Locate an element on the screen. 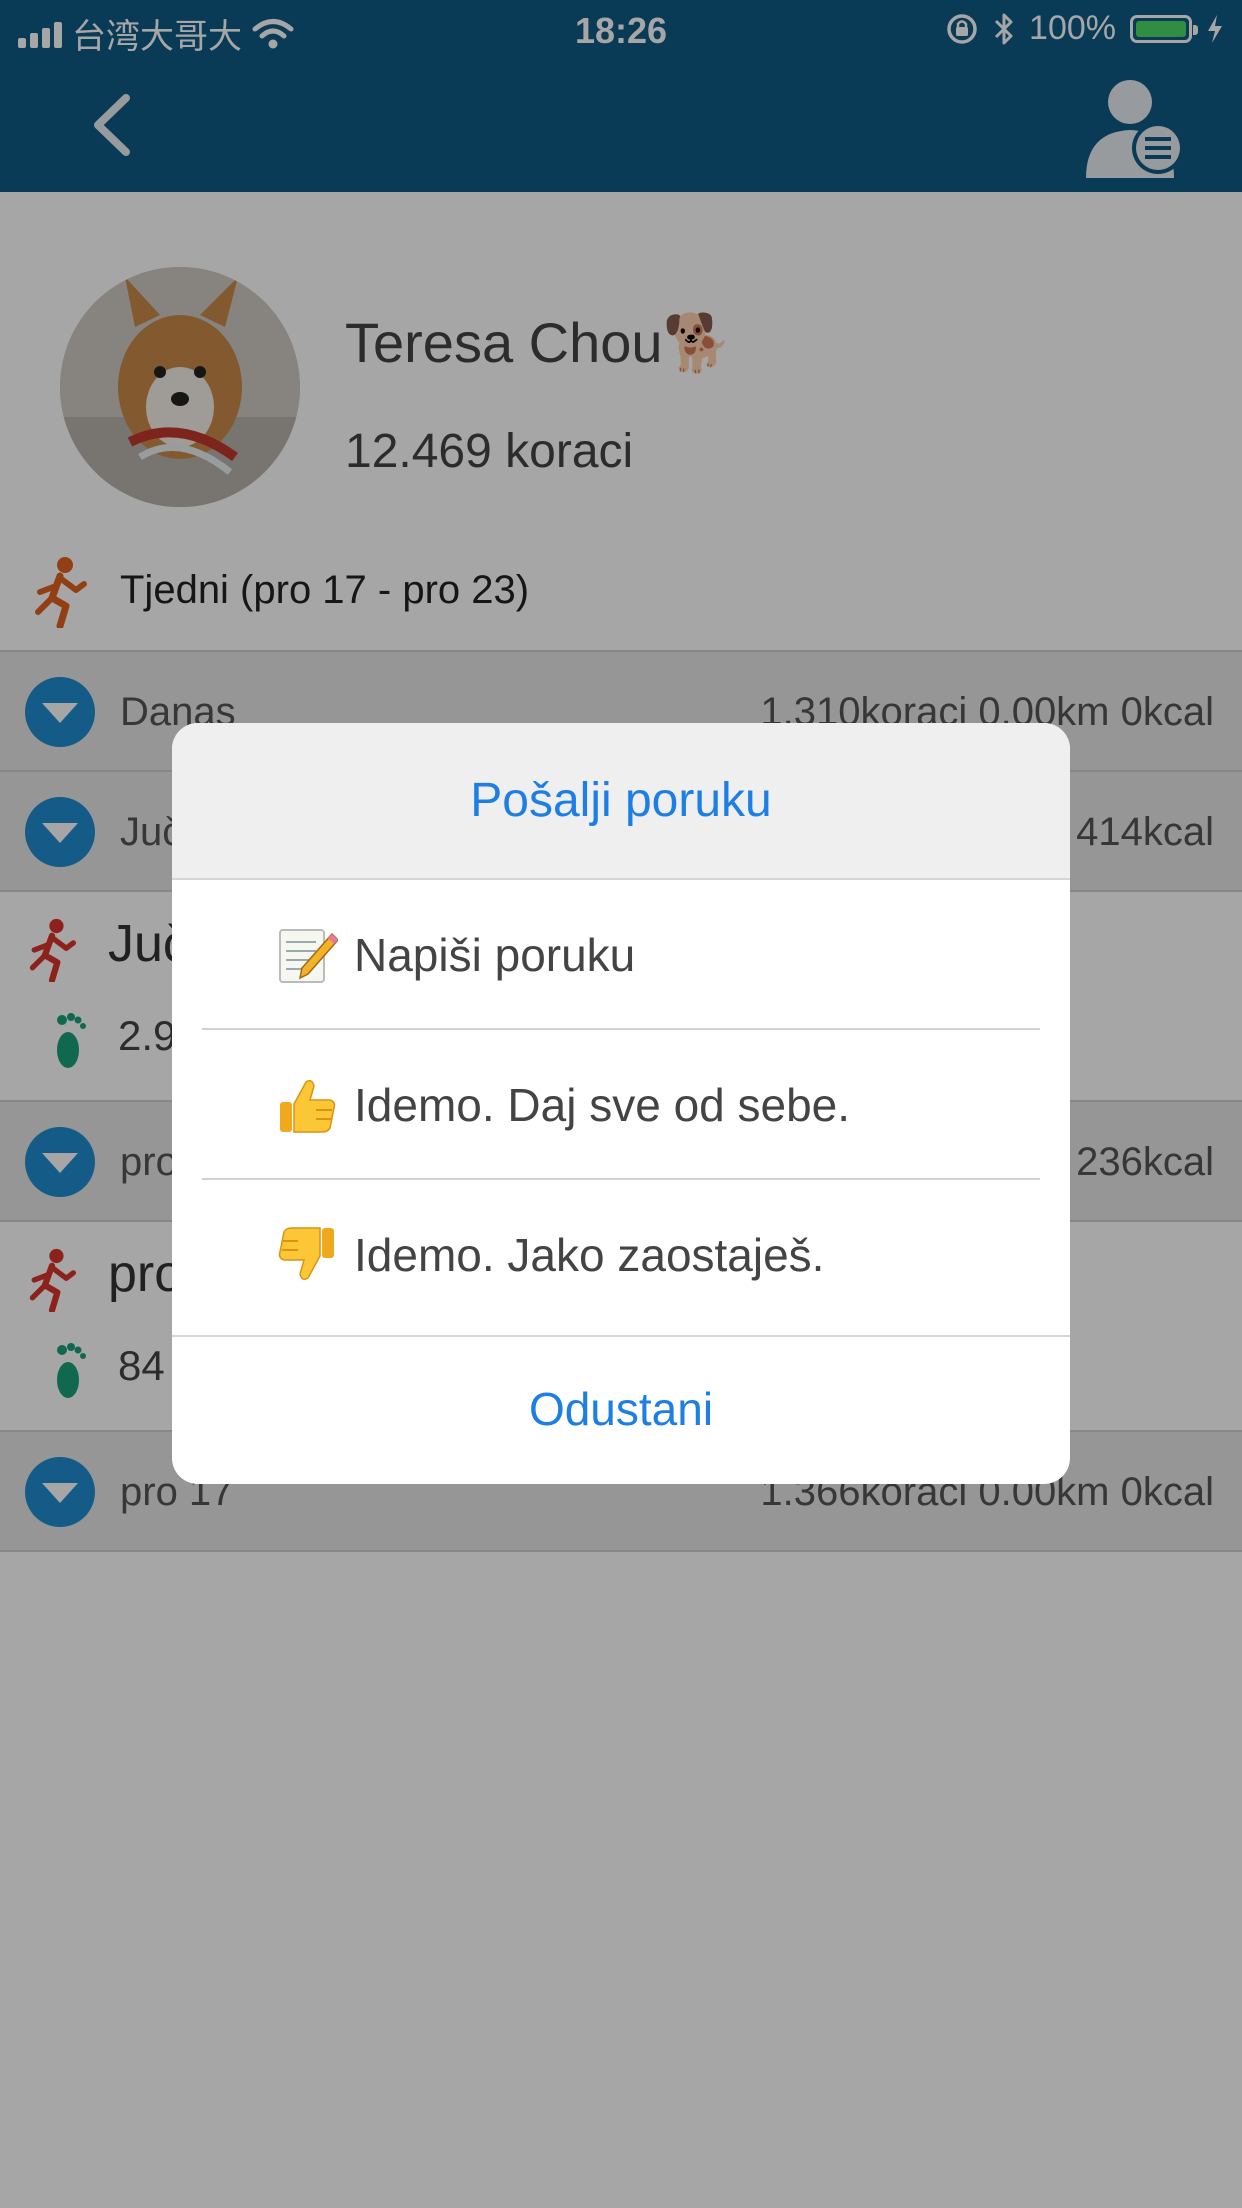  memo-pencil-icon is located at coordinates (308, 956).